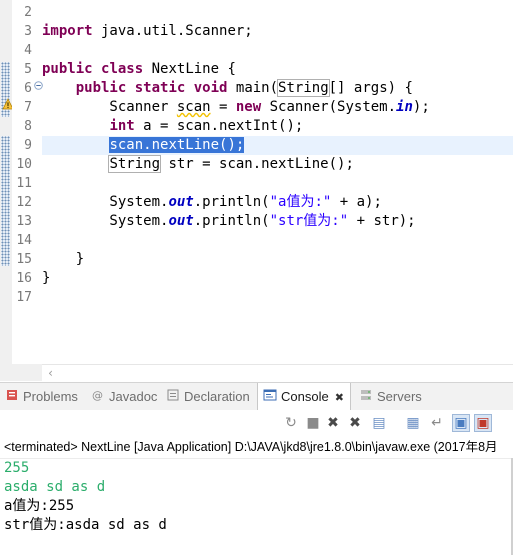 This screenshot has height=556, width=513. What do you see at coordinates (67, 31) in the screenshot?
I see `code-token: import` at bounding box center [67, 31].